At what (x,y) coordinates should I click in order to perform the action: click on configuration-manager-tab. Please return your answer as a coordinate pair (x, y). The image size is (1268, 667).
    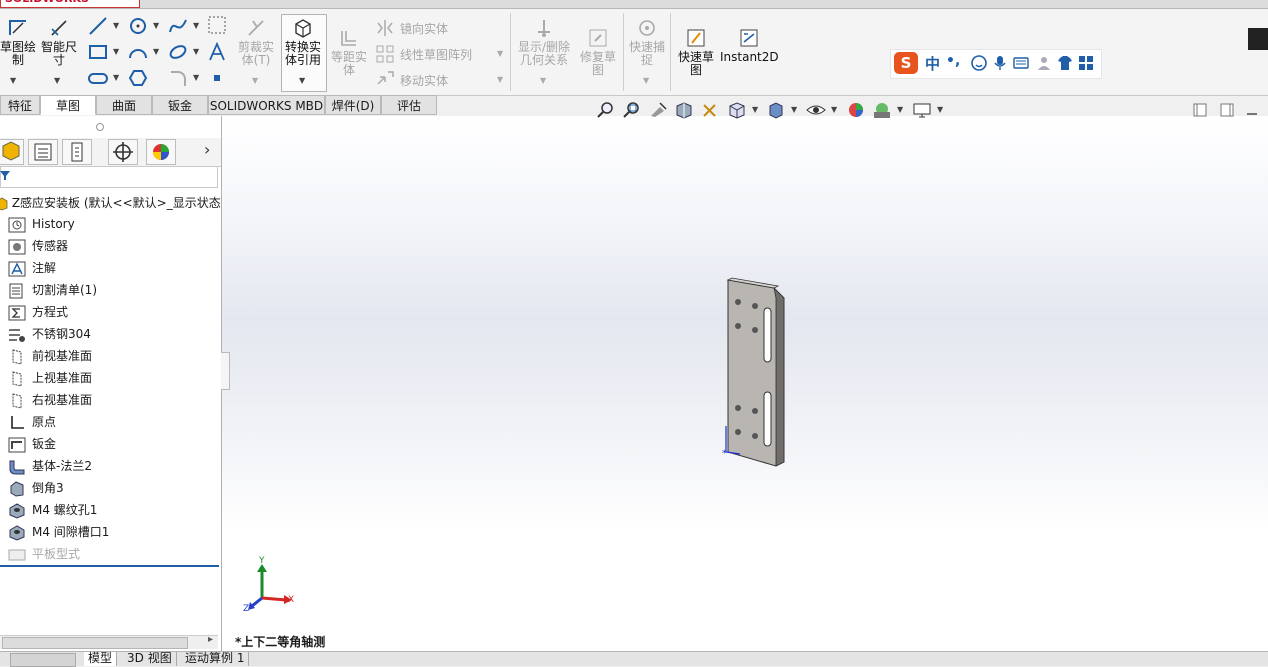
    Looking at the image, I should click on (77, 152).